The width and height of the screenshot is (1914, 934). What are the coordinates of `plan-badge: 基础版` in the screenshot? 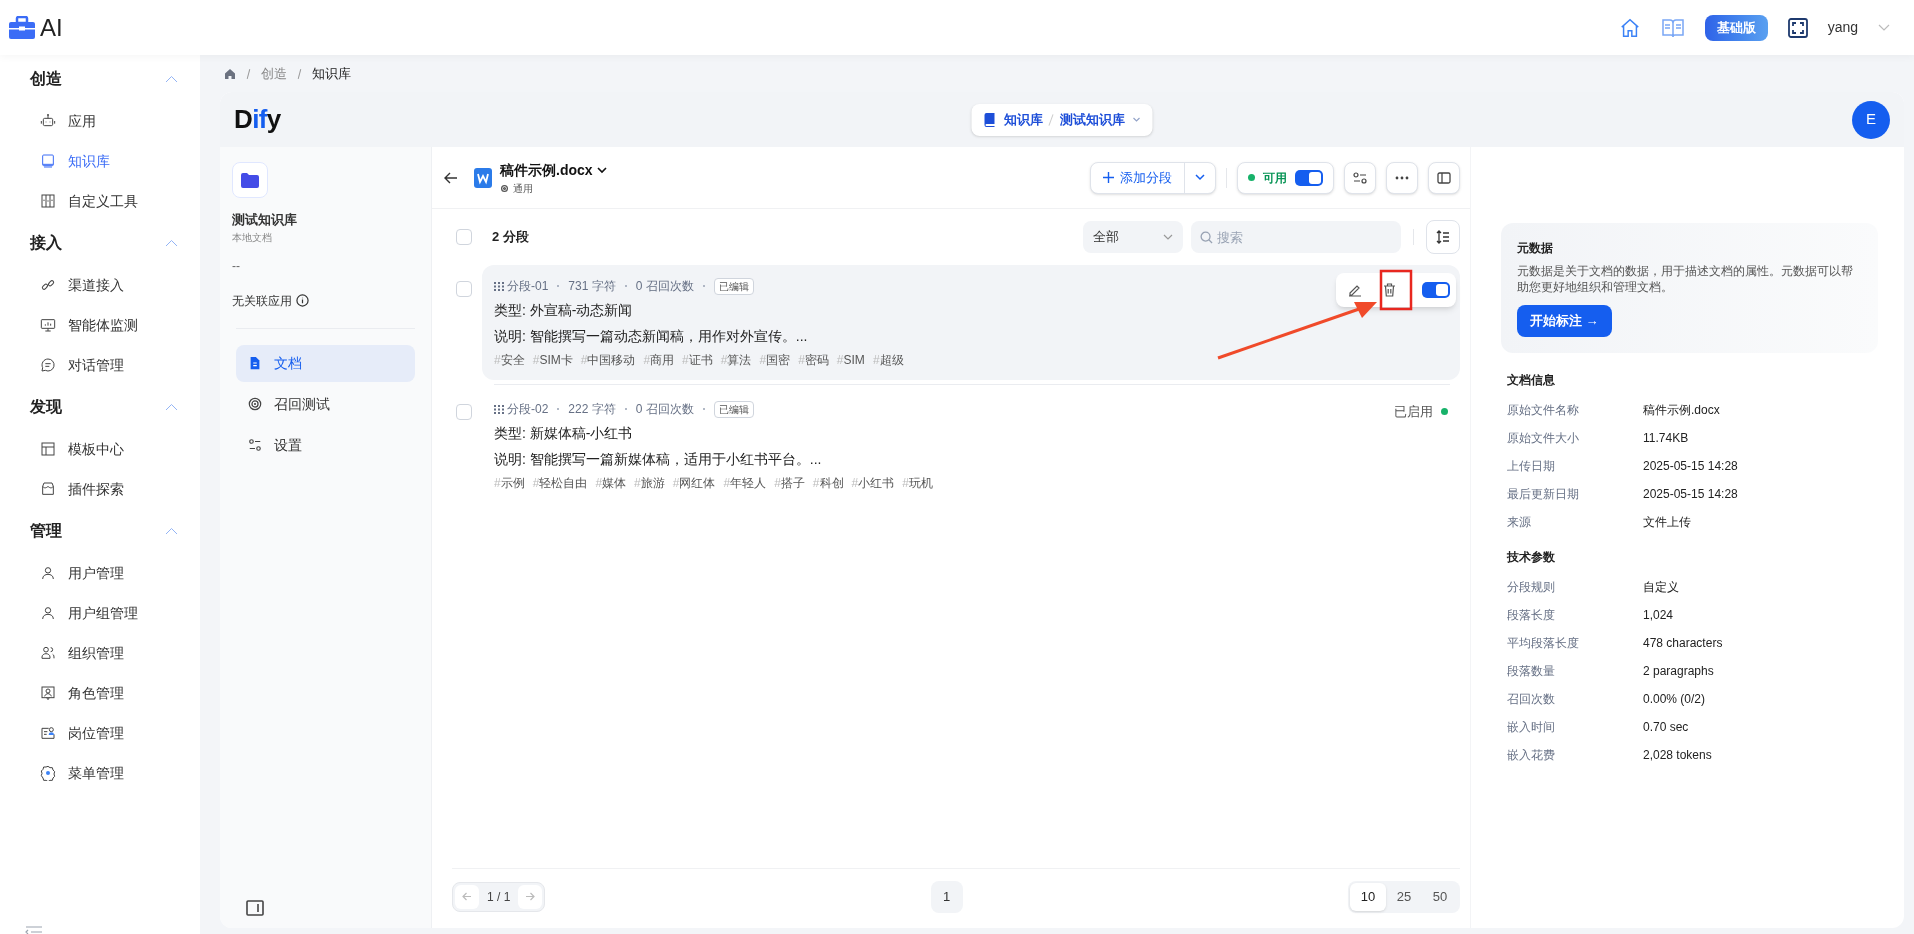 It's located at (1736, 27).